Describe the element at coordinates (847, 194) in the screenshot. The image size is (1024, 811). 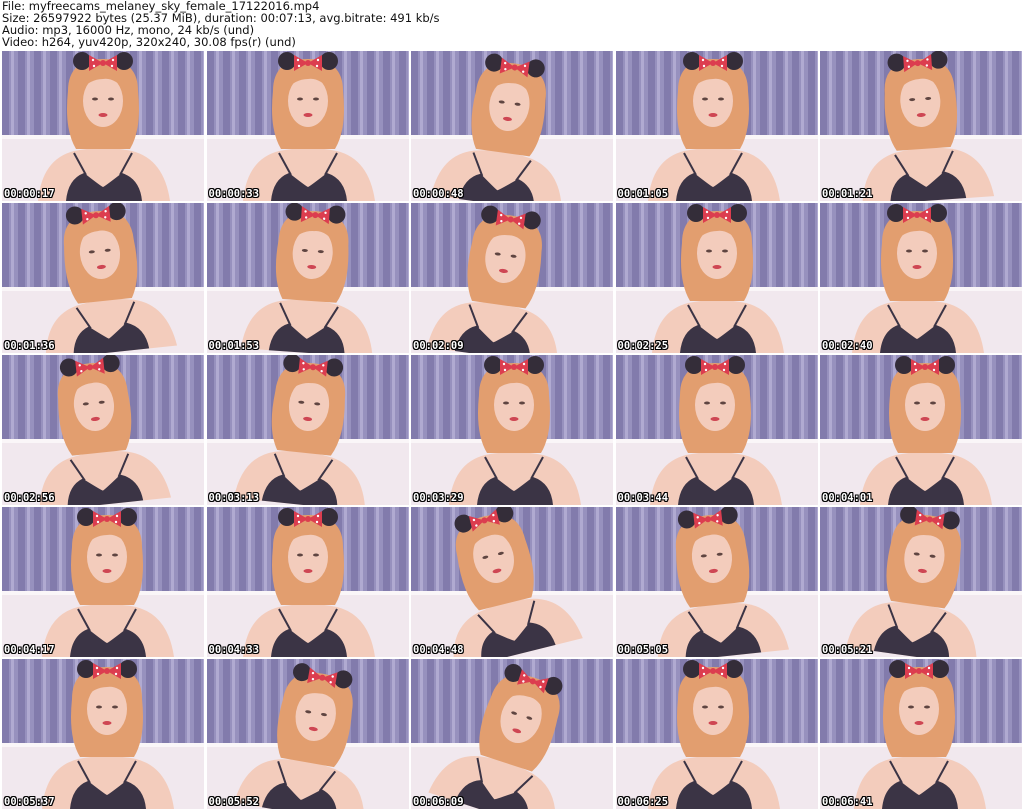
I see `frame-timestamp: 00:01:21` at that location.